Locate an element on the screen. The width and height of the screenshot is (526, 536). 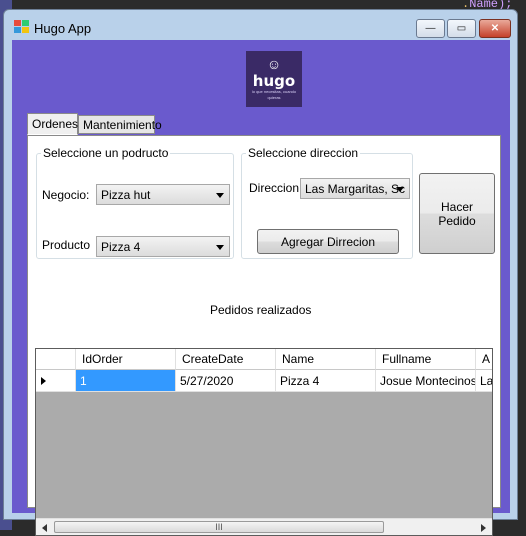
negocio-select: Pizza hut is located at coordinates (163, 194).